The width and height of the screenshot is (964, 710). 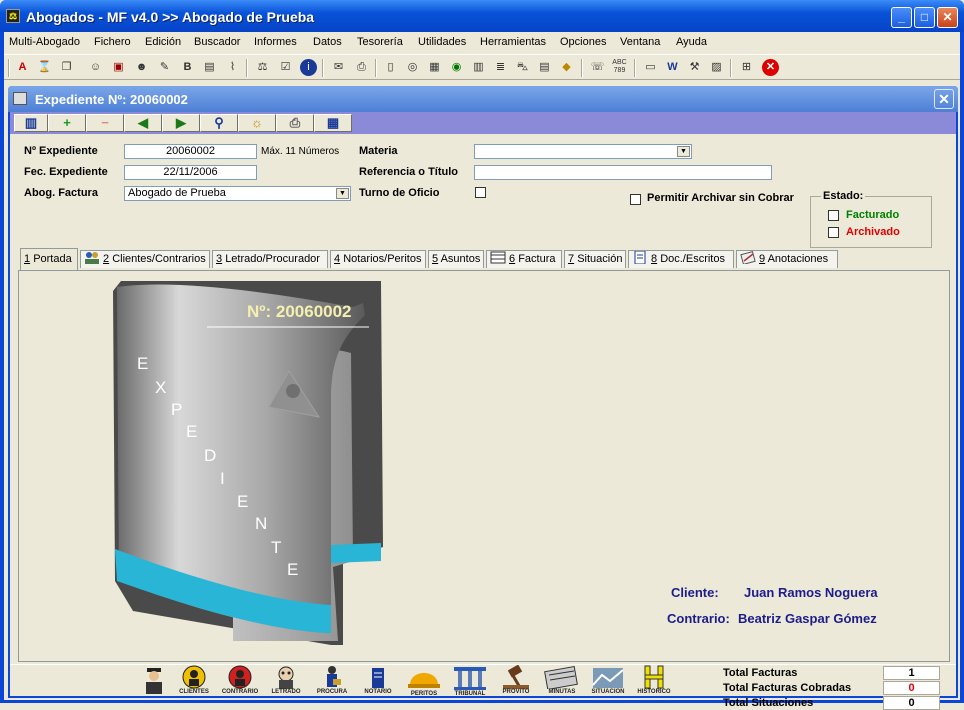 What do you see at coordinates (338, 67) in the screenshot?
I see `chat-icon: ✉` at bounding box center [338, 67].